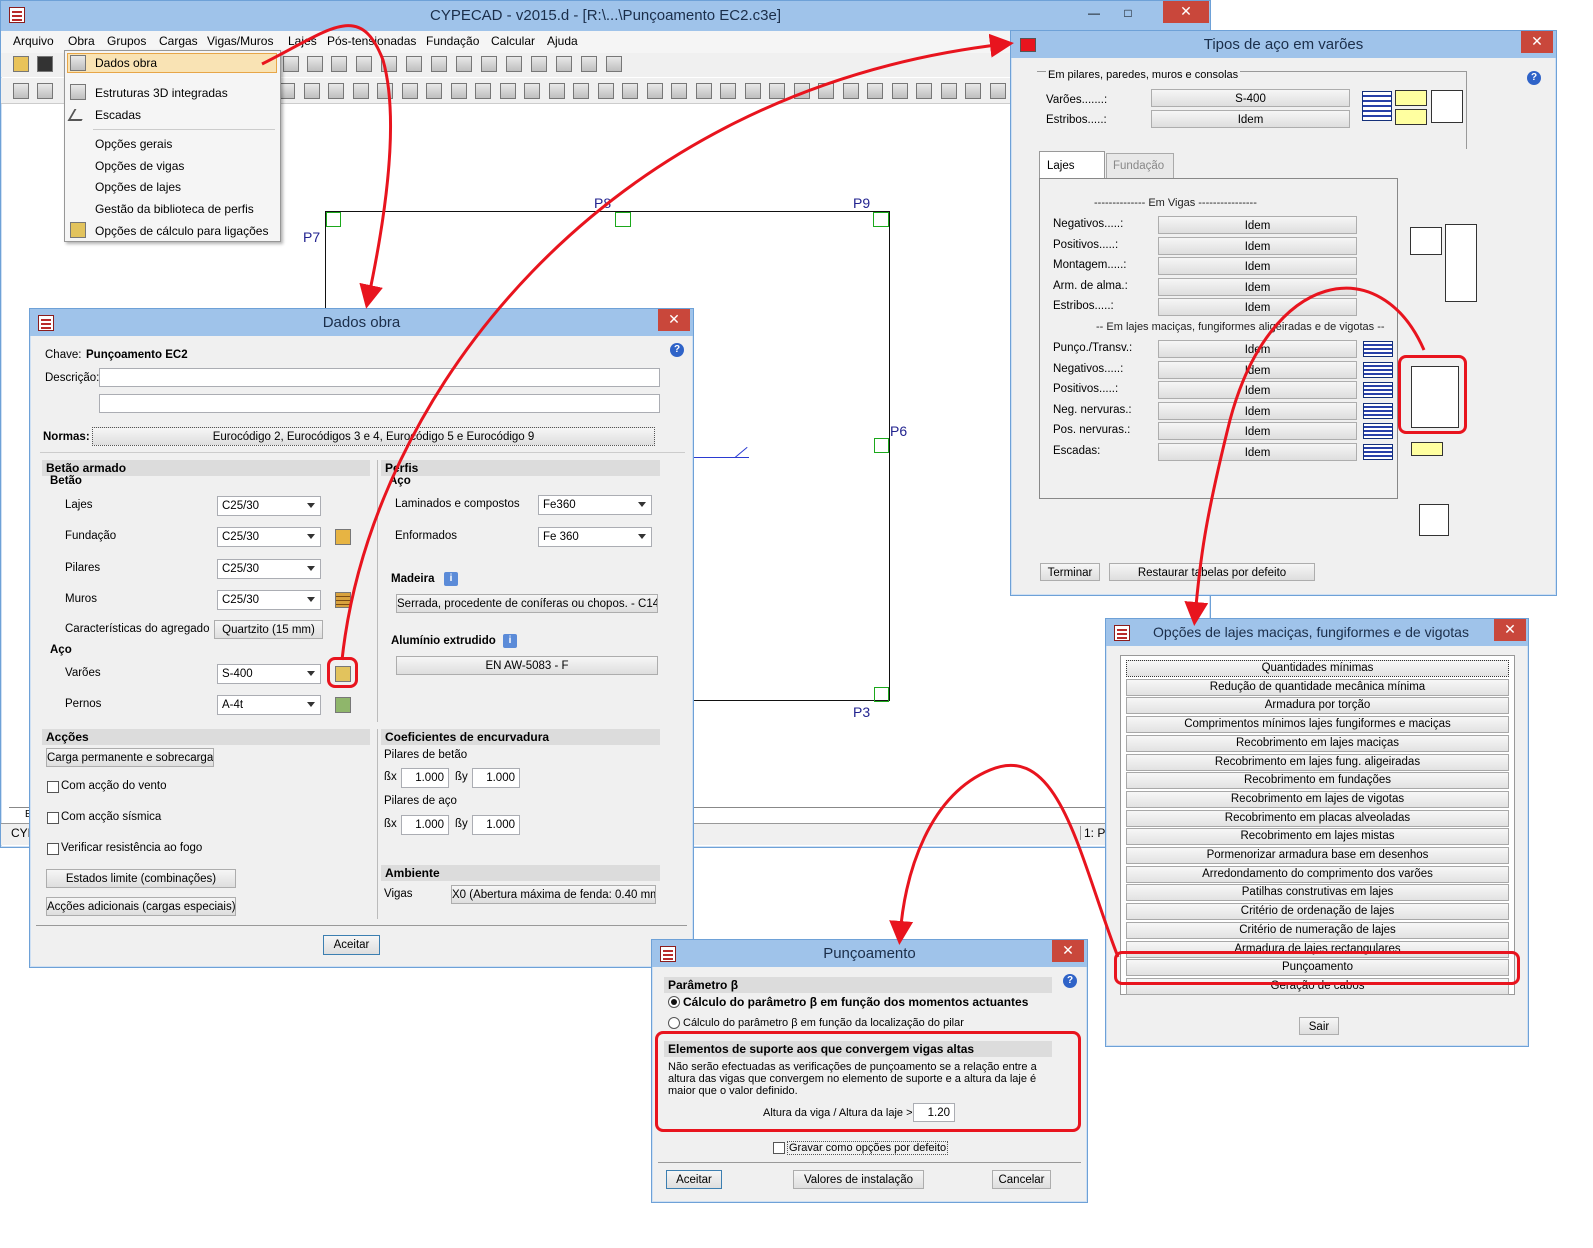  What do you see at coordinates (1305, 456) in the screenshot?
I see `arrow-opcoes-lajes` at bounding box center [1305, 456].